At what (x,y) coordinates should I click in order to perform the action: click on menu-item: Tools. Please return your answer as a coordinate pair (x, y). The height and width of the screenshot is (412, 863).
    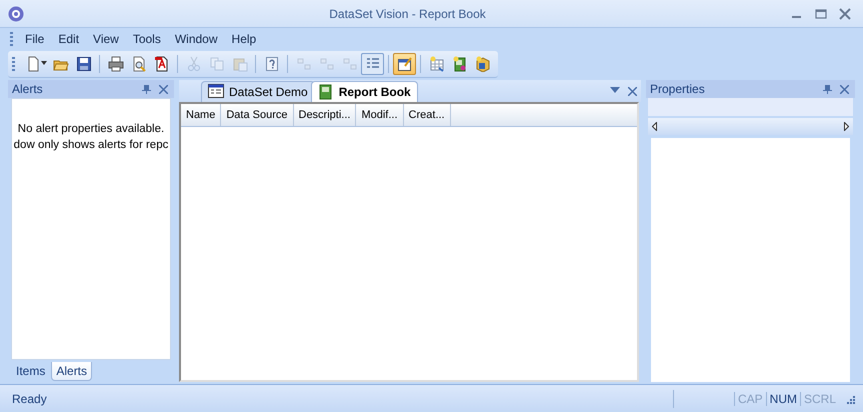
    Looking at the image, I should click on (146, 39).